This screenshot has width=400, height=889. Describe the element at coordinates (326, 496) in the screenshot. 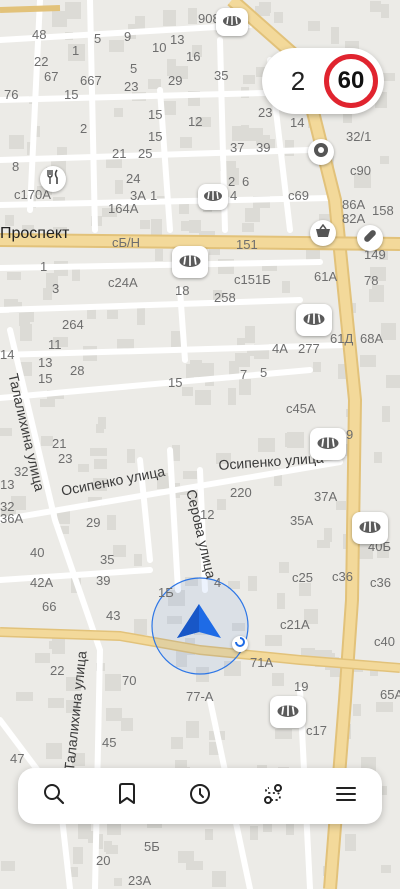

I see `house-number-label: 37A` at that location.